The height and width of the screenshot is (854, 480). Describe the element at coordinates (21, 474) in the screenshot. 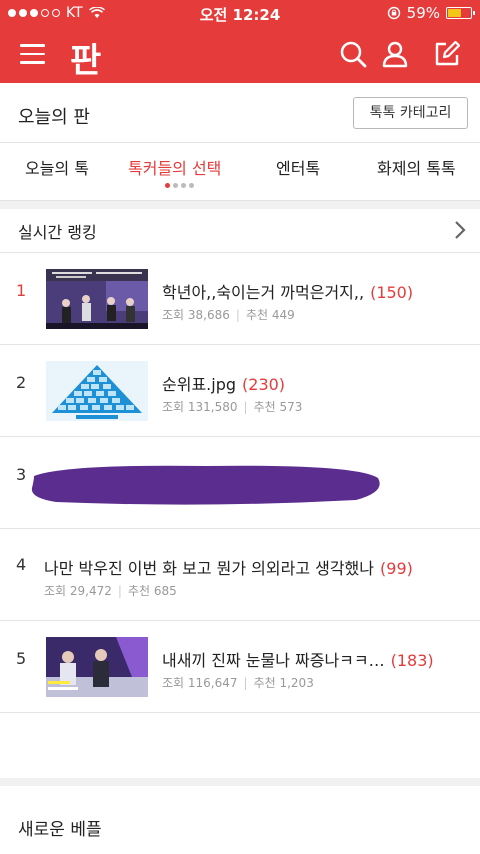

I see `rank-number: 3` at that location.